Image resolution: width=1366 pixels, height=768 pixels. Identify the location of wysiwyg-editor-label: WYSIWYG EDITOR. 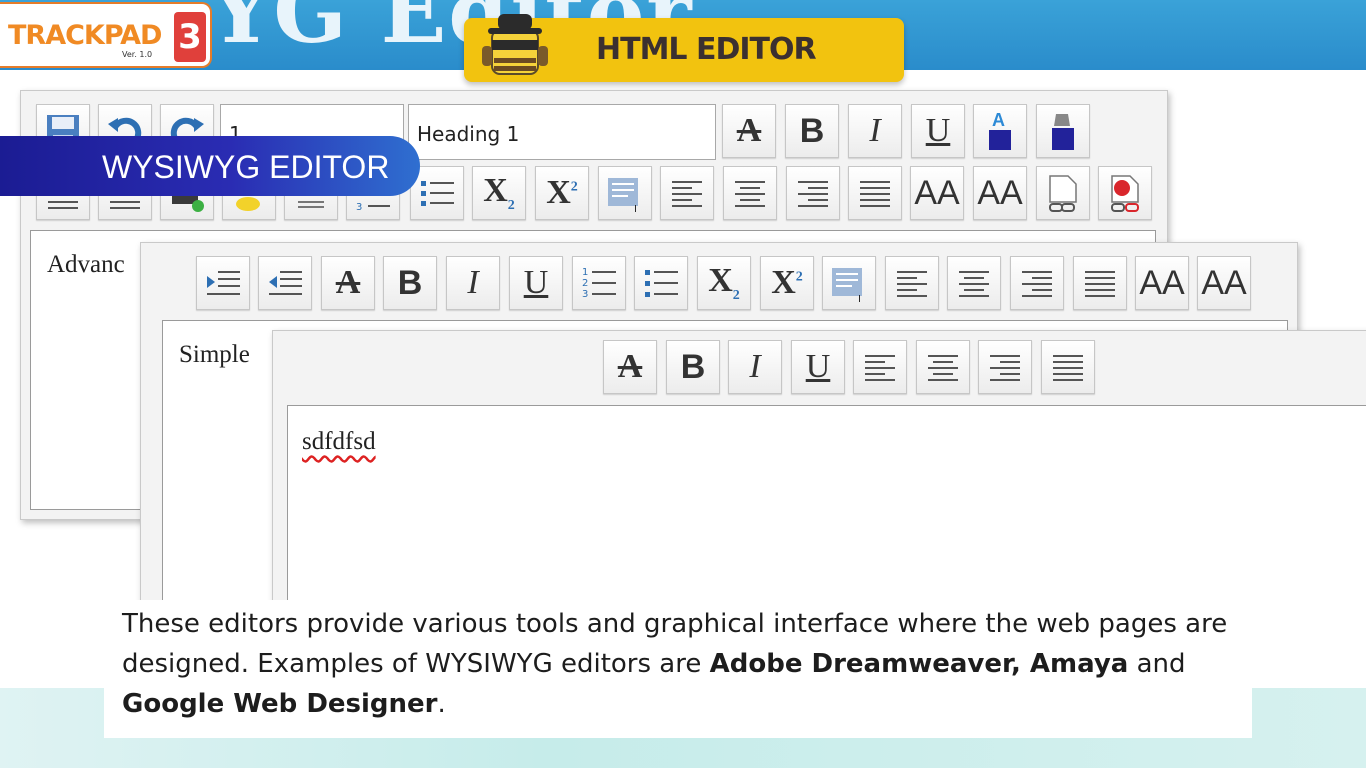
(210, 166).